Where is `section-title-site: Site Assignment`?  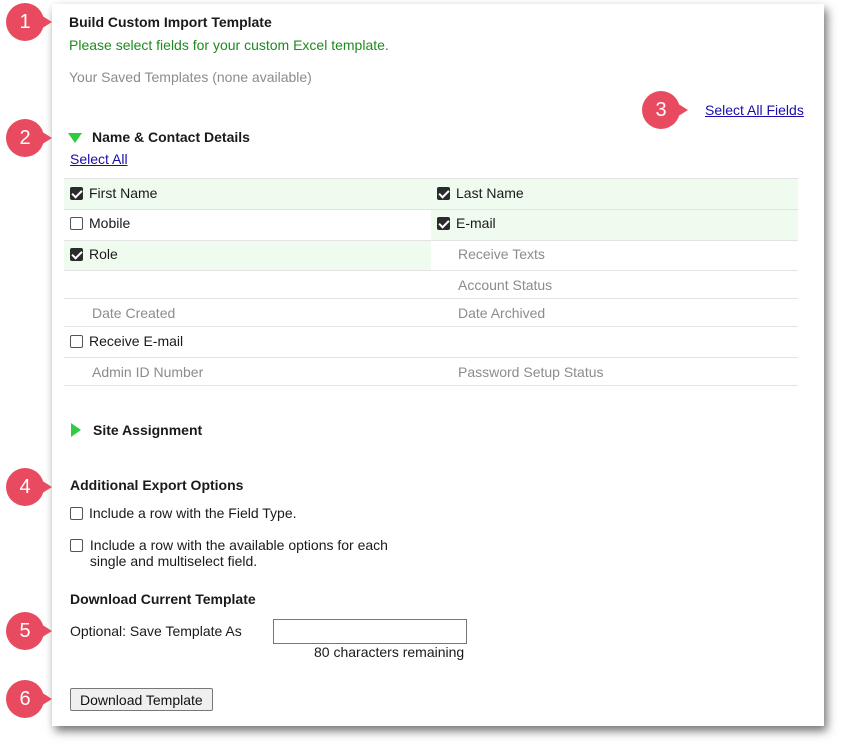 section-title-site: Site Assignment is located at coordinates (147, 430).